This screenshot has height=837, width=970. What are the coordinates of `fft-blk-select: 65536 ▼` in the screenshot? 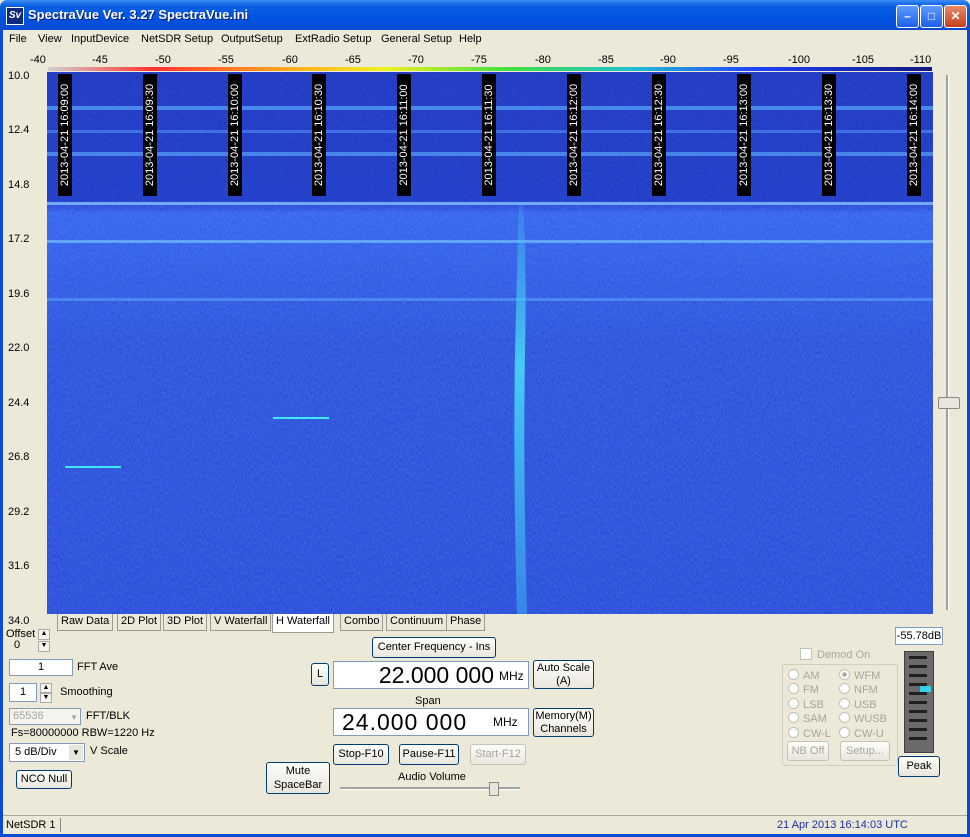 It's located at (45, 716).